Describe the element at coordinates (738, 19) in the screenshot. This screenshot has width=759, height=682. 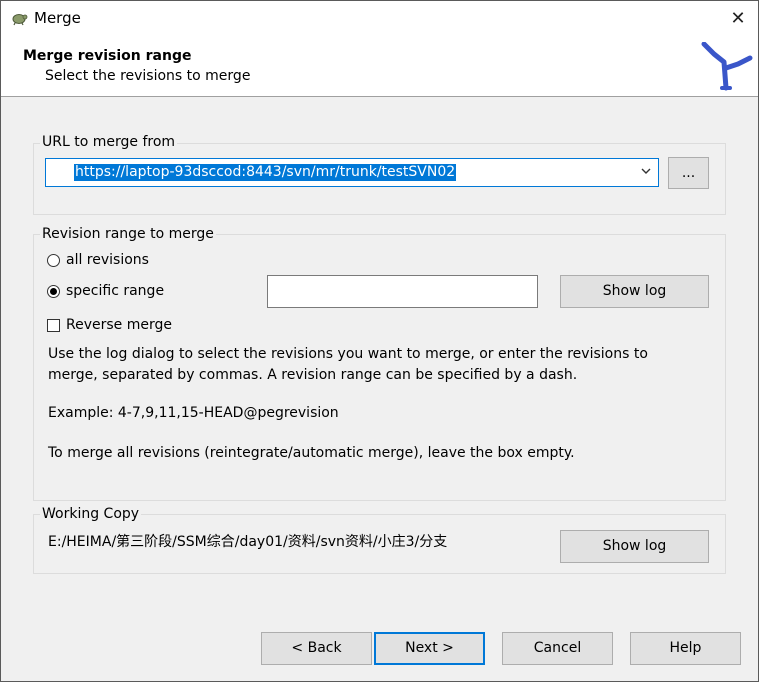
I see `close-icon: ✕` at that location.